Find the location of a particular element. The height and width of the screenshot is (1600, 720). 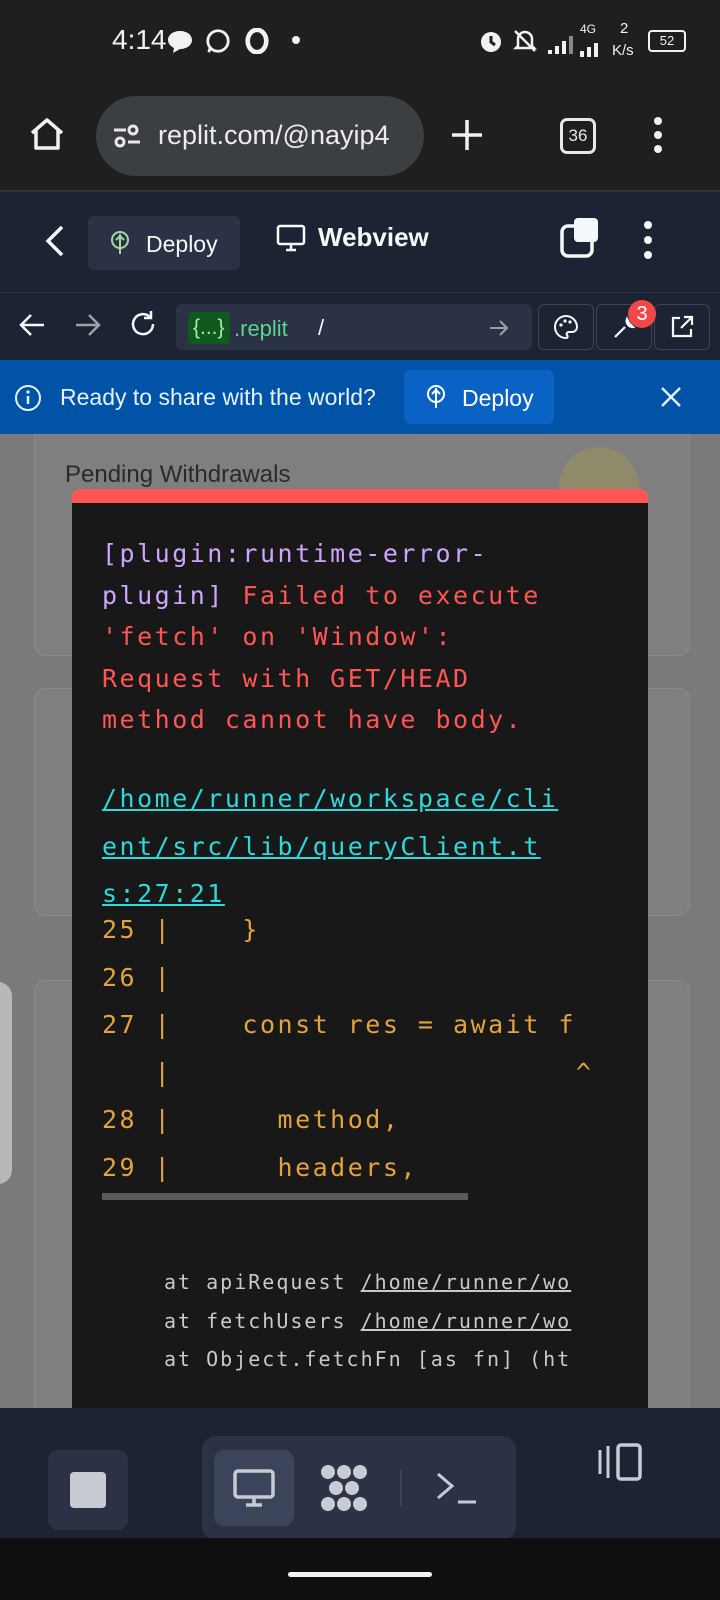

stop-icon is located at coordinates (88, 1490).